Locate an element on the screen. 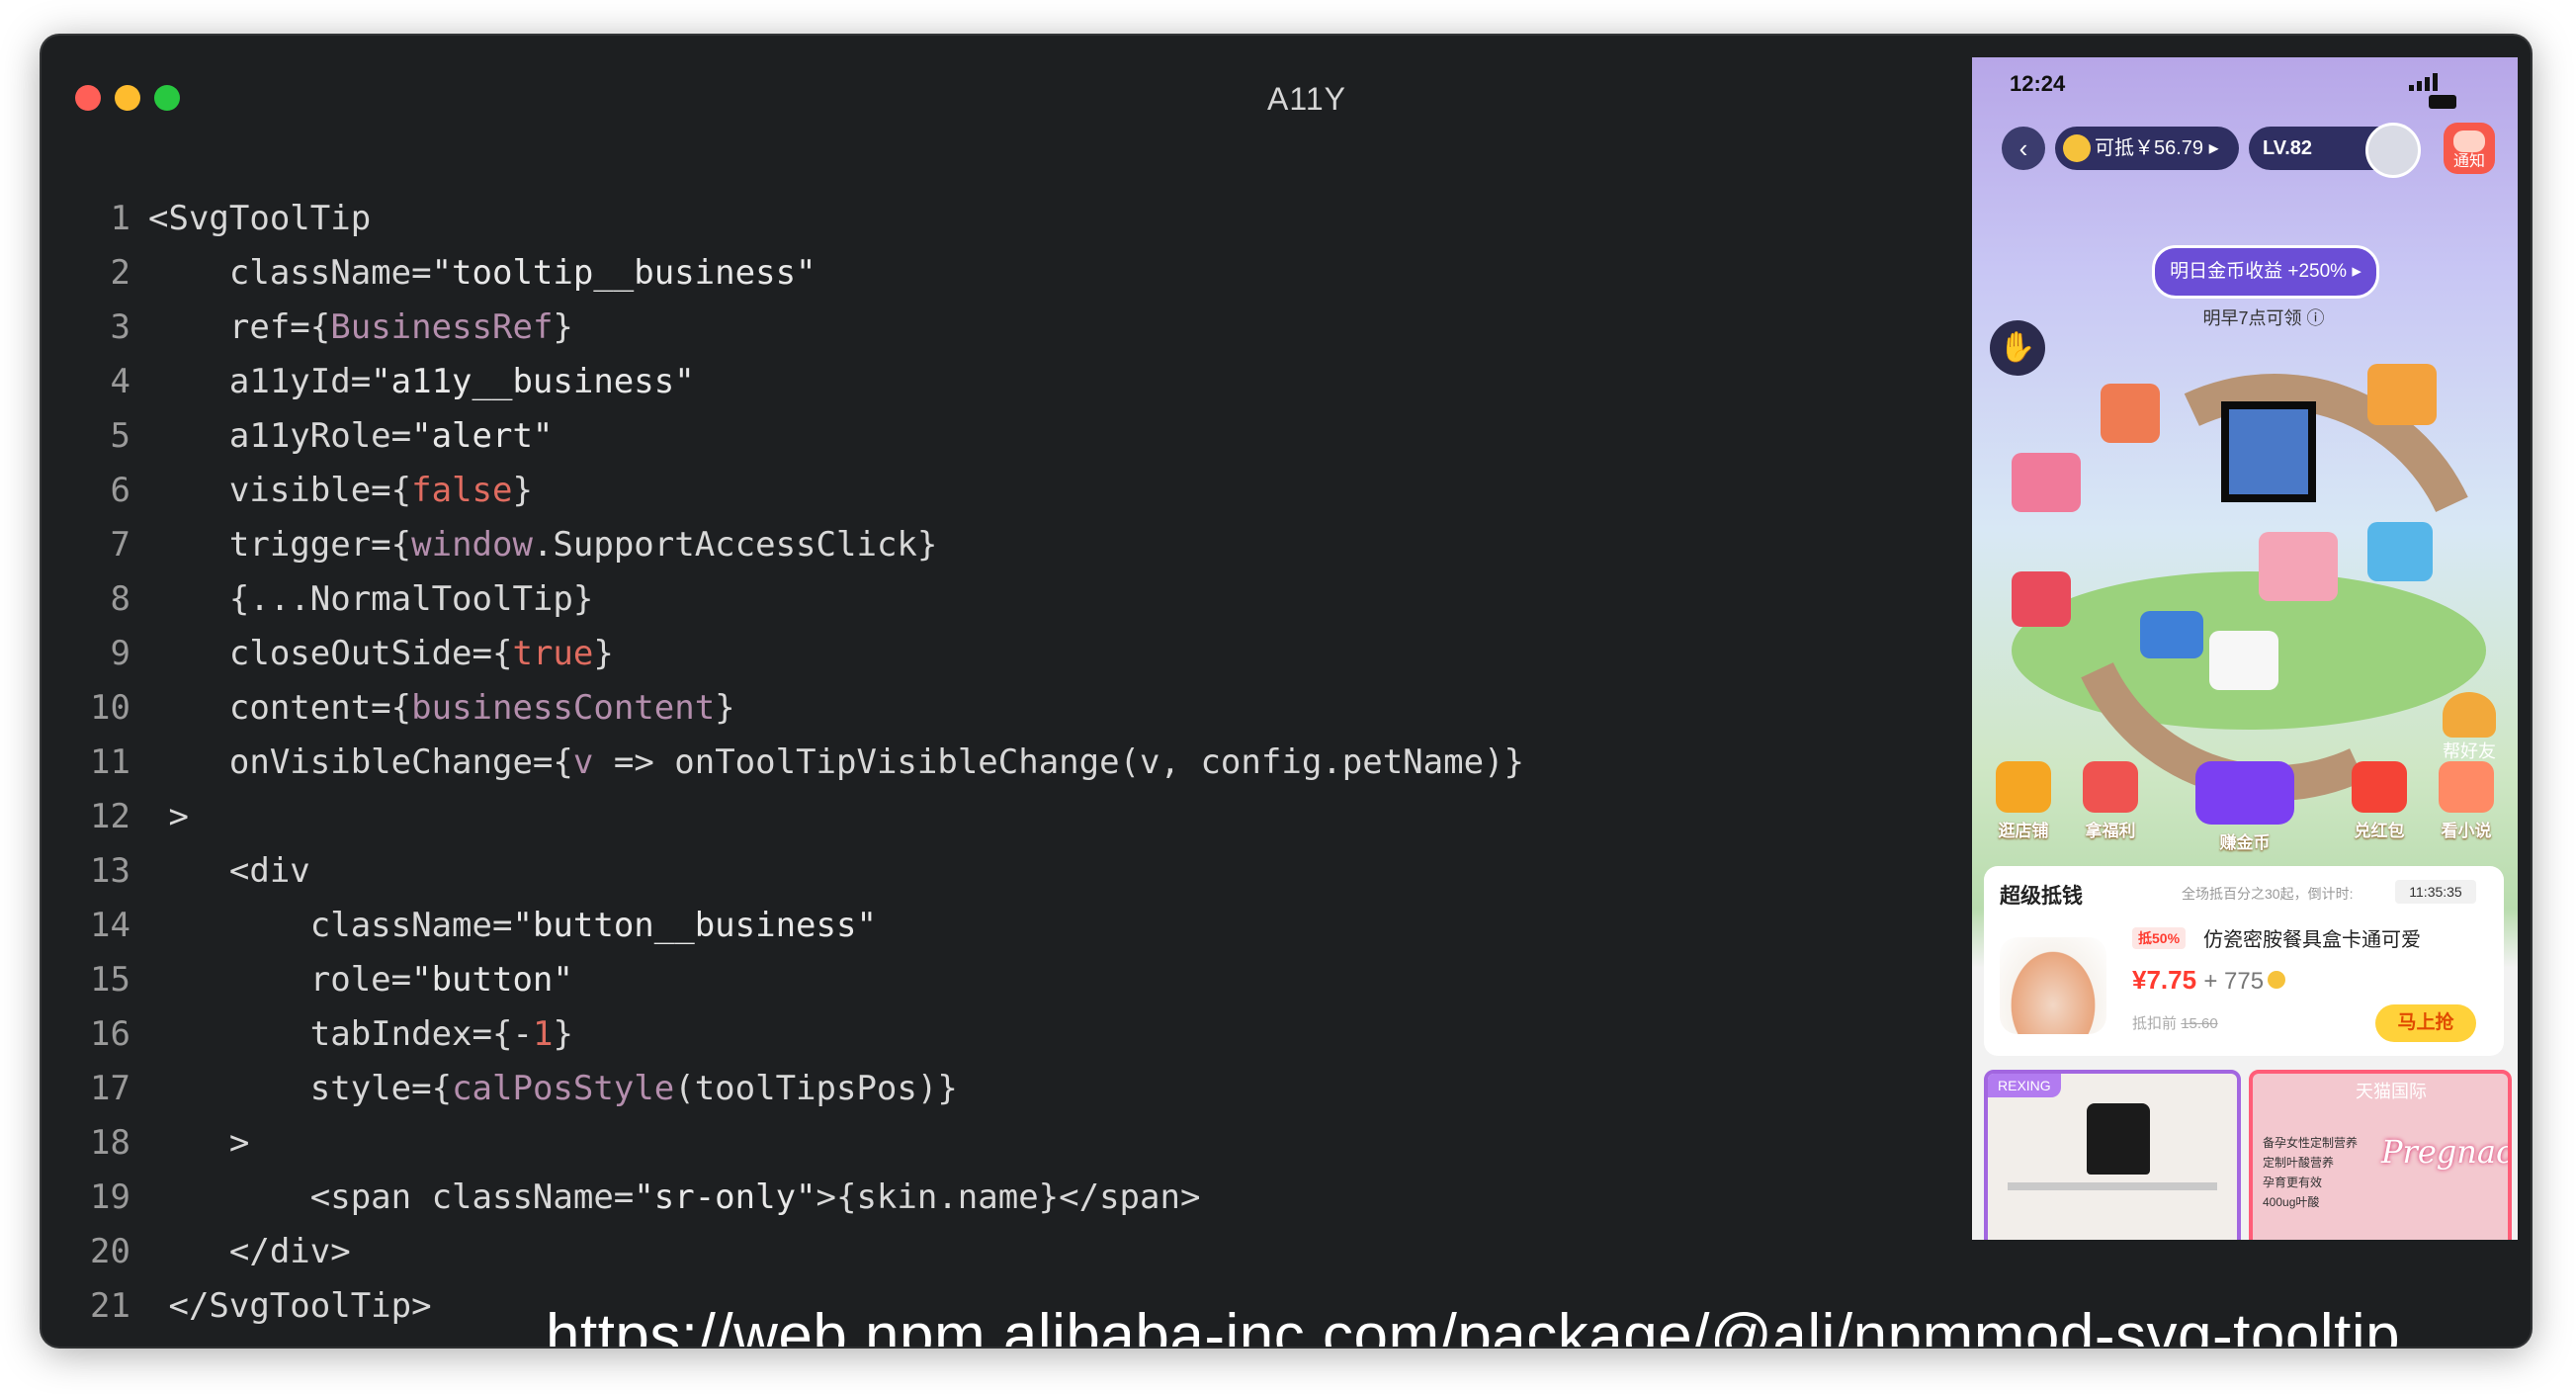 Image resolution: width=2576 pixels, height=1394 pixels. hand-icon: ✋ is located at coordinates (2017, 348).